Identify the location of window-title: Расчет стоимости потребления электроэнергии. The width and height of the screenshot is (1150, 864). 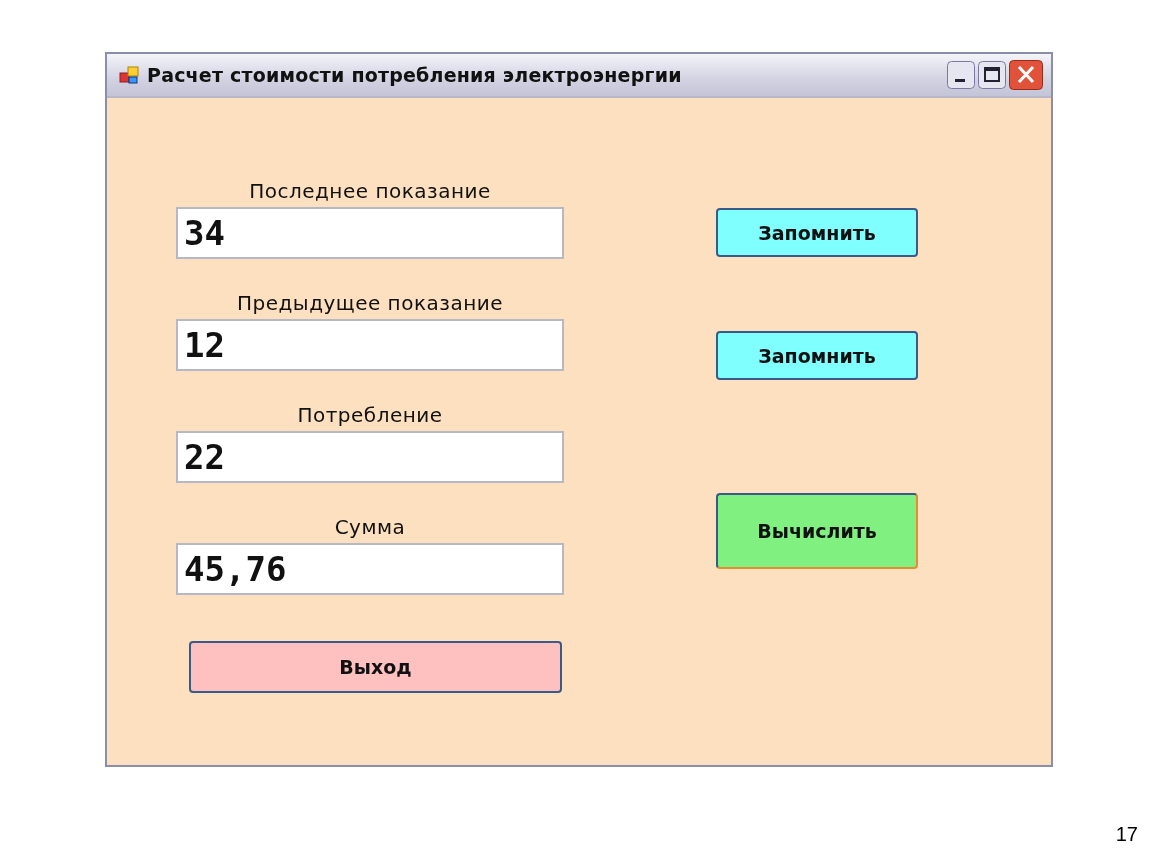
(415, 75).